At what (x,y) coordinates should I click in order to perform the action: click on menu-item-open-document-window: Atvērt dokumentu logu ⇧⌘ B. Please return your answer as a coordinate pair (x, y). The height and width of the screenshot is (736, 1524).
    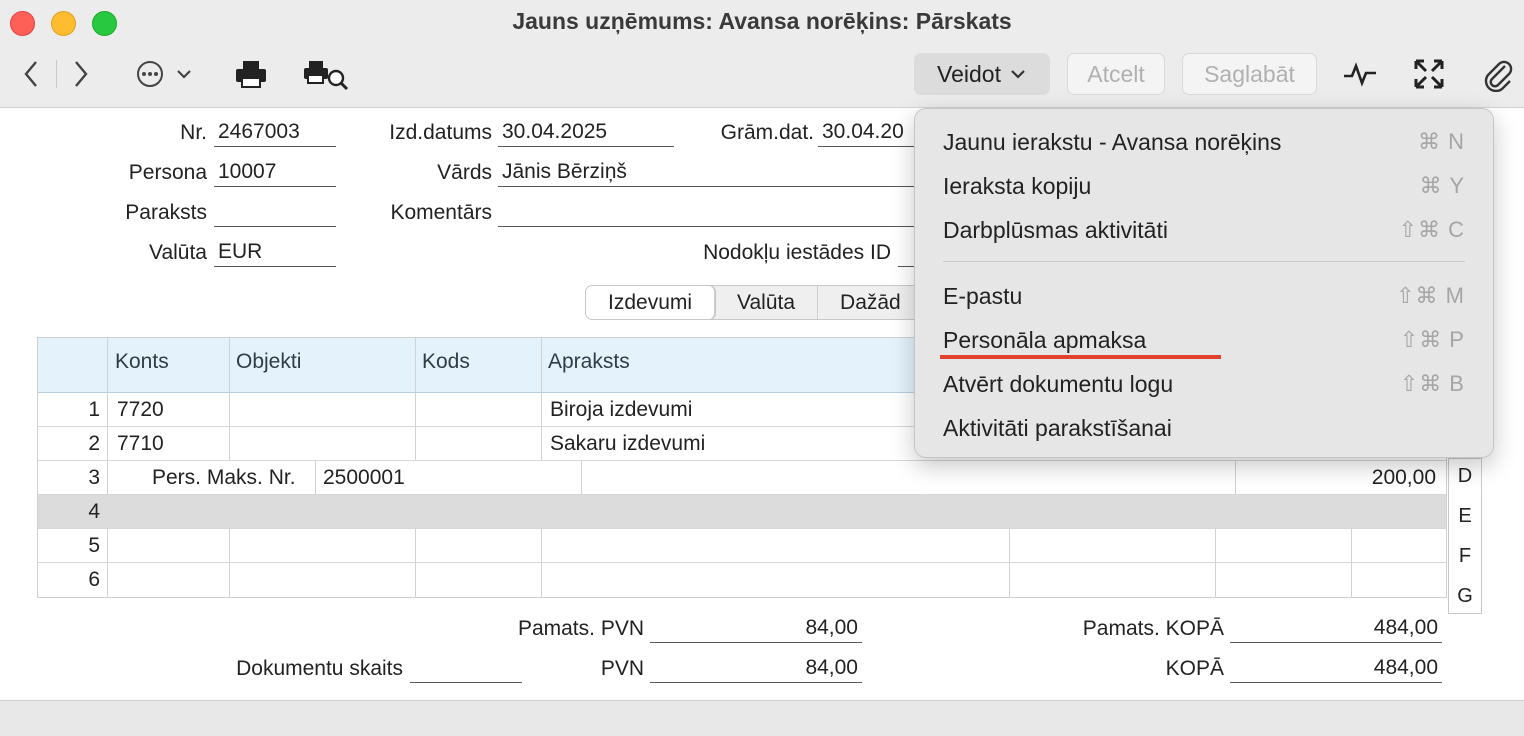
    Looking at the image, I should click on (1204, 384).